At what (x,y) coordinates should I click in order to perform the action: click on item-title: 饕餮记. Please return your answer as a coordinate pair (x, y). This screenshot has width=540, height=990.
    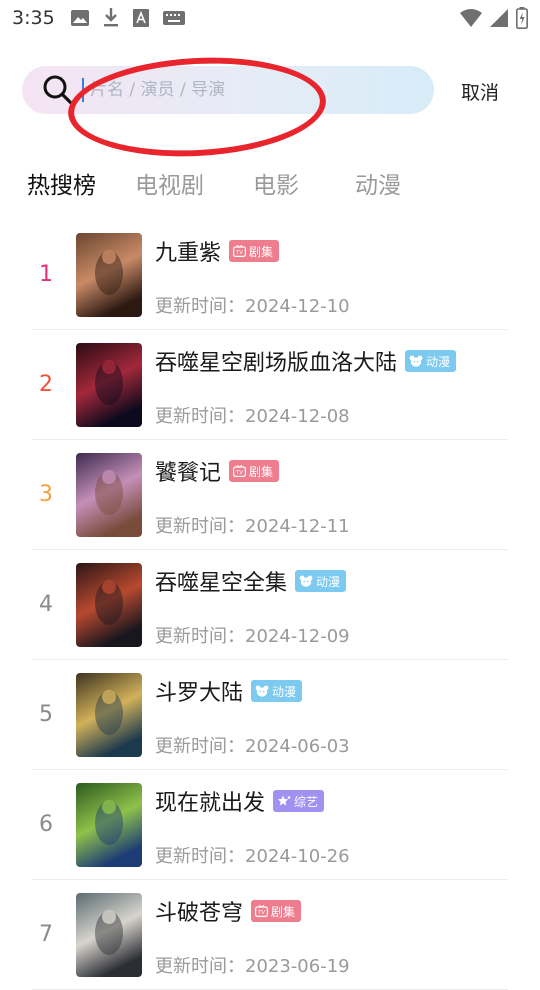
    Looking at the image, I should click on (188, 471).